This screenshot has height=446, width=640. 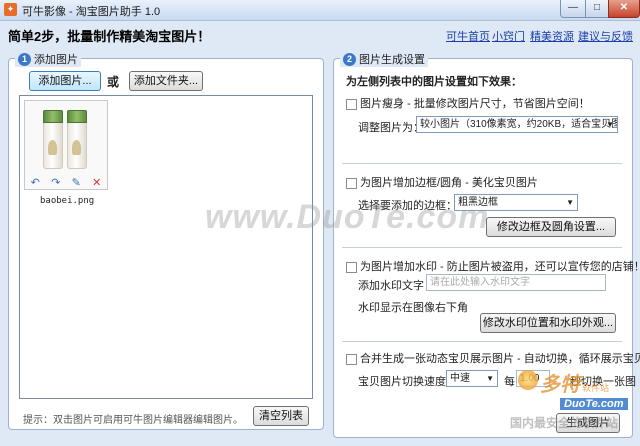 I want to click on generate-settings-panel-title: 2 图片生成设置, so click(x=384, y=59).